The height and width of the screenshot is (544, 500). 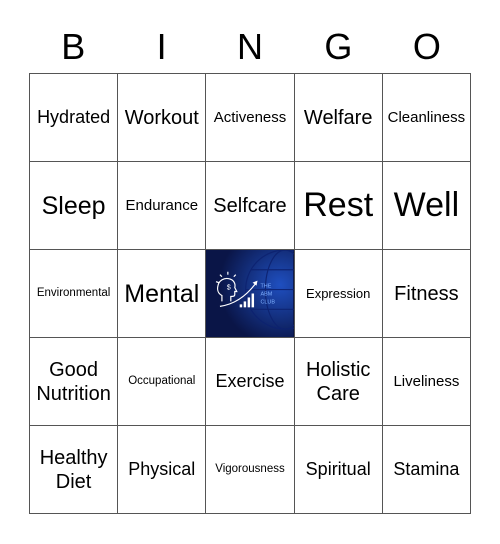 I want to click on header-letter-n: N, so click(x=250, y=46).